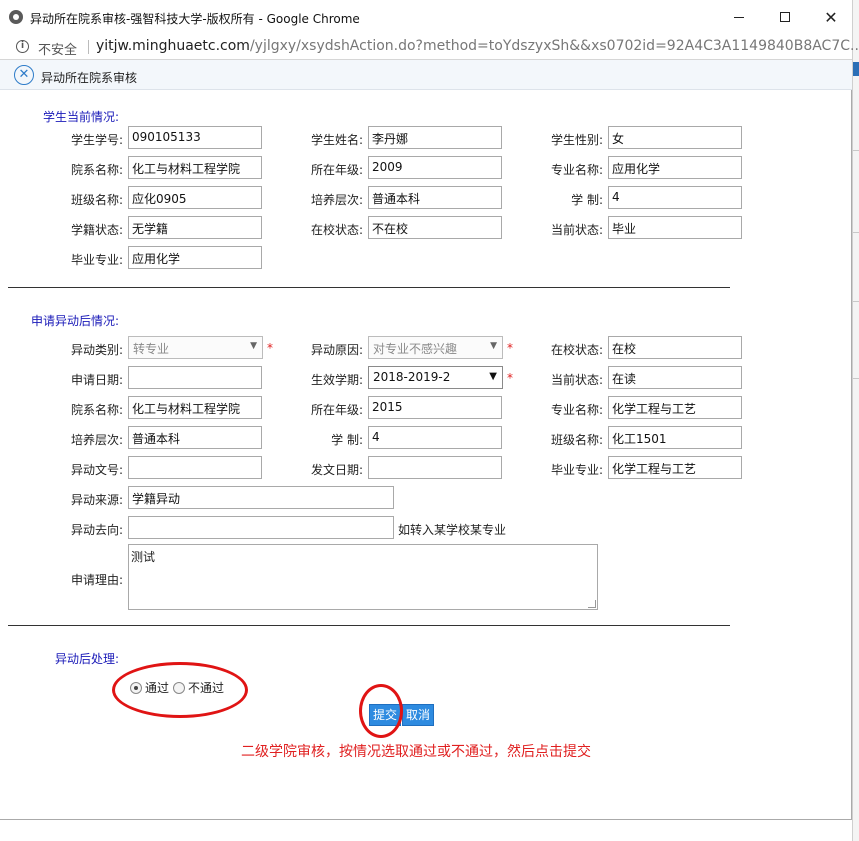  What do you see at coordinates (16, 17) in the screenshot?
I see `chrome-icon` at bounding box center [16, 17].